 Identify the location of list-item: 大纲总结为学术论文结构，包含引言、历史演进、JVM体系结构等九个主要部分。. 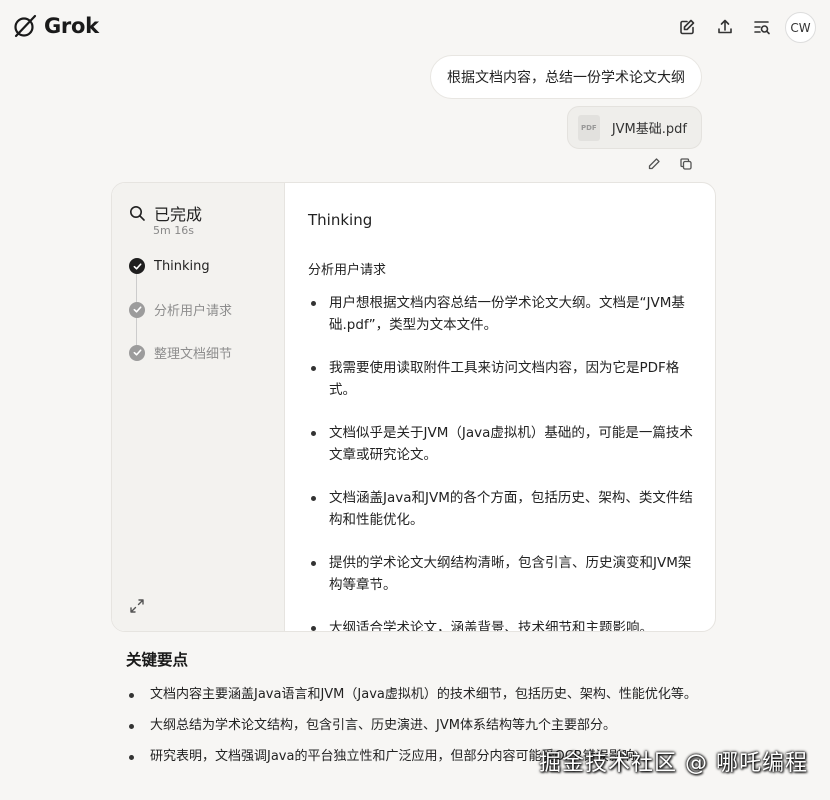
(421, 726).